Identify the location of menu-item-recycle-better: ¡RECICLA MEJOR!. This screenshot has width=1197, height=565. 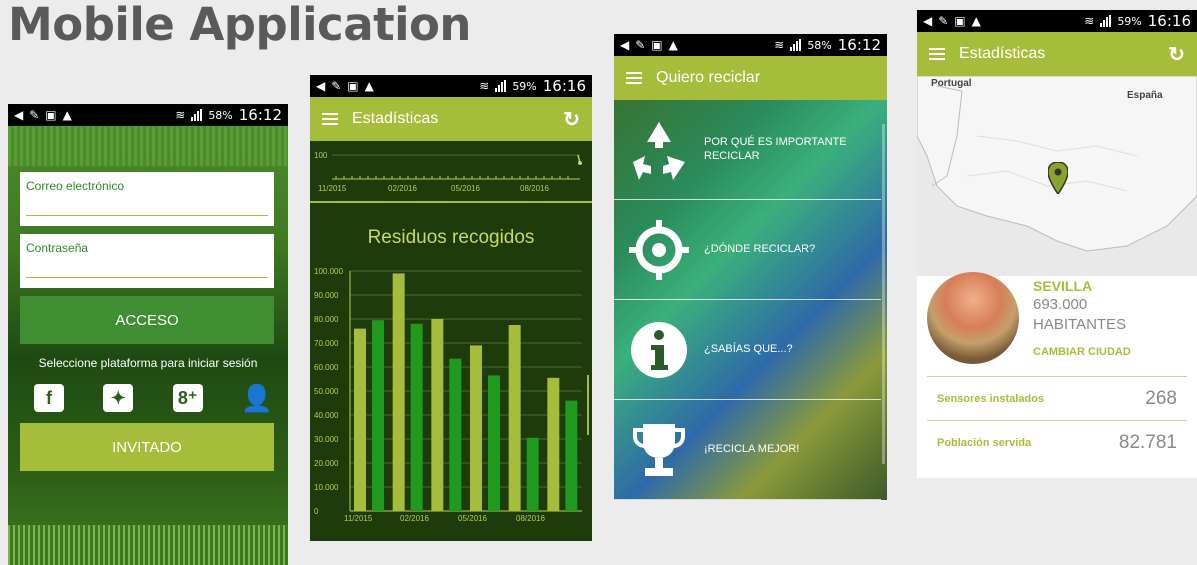
(747, 450).